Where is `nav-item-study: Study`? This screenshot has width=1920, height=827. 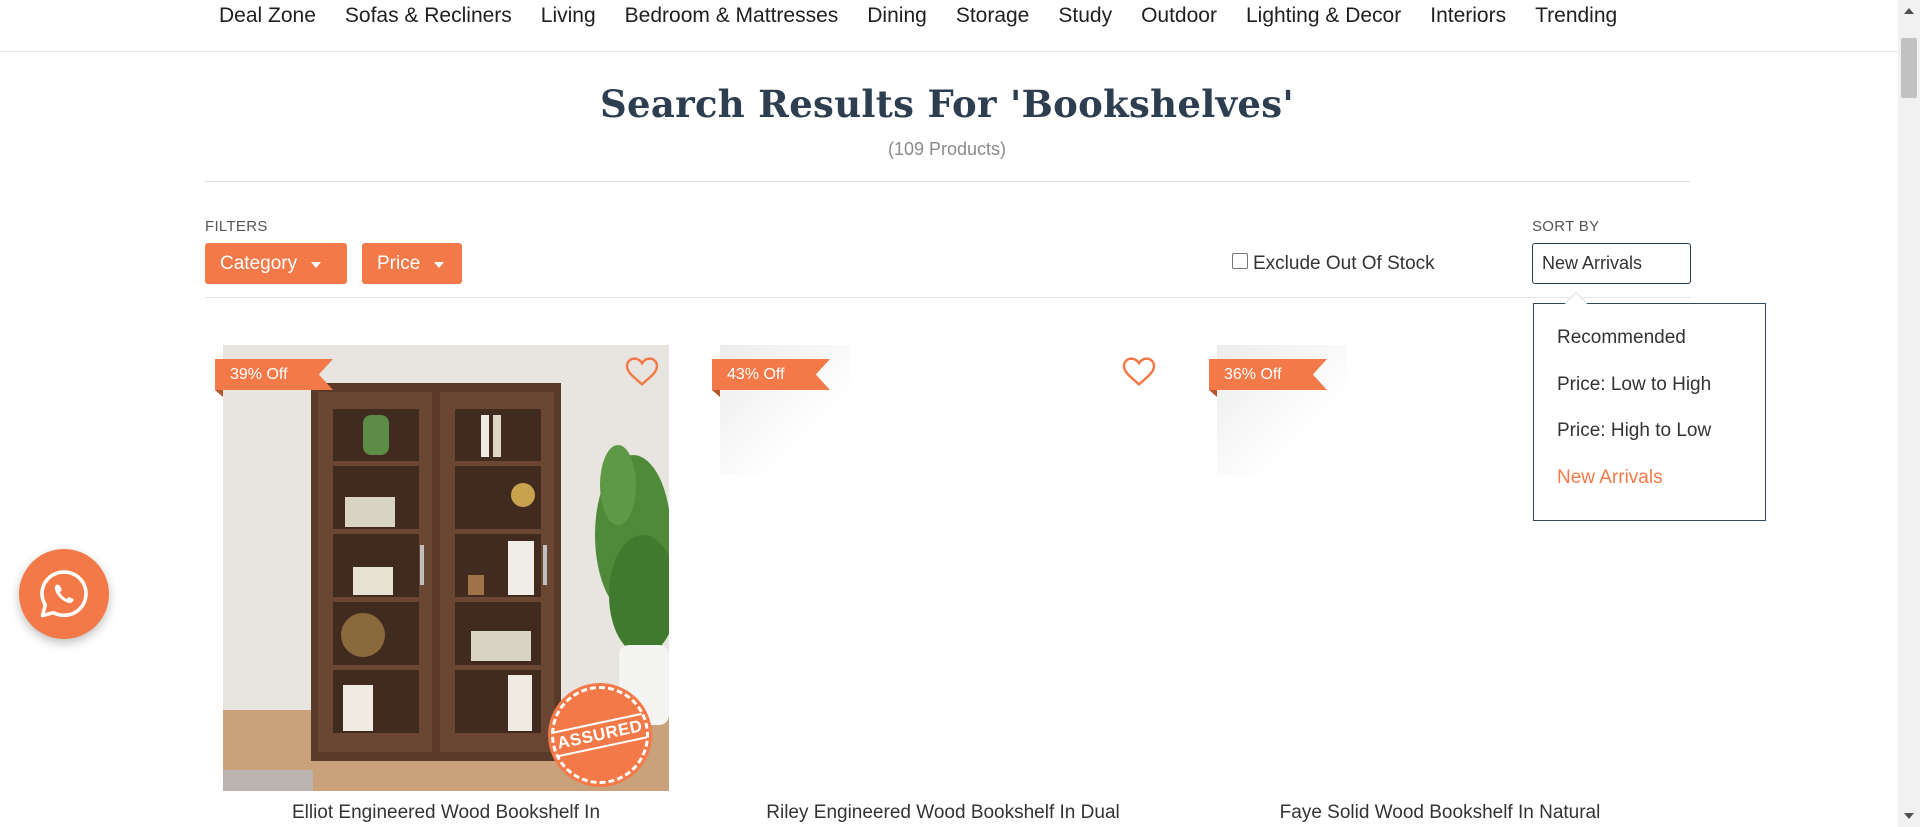 nav-item-study: Study is located at coordinates (1085, 16).